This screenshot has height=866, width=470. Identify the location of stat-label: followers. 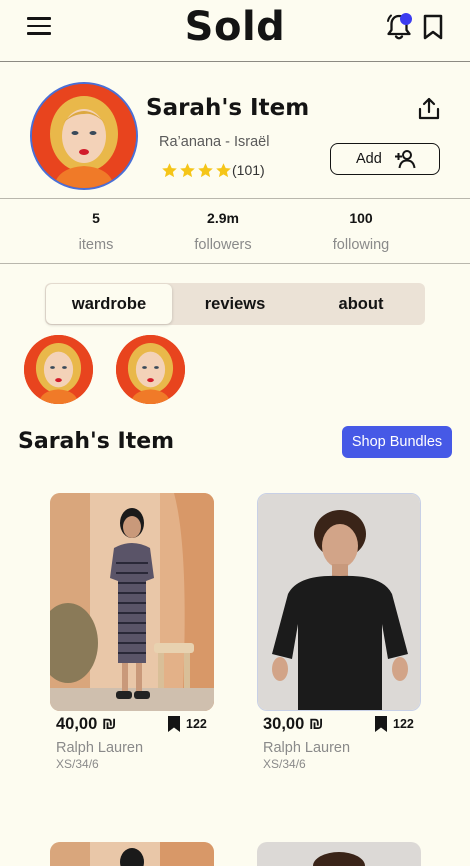
(223, 245).